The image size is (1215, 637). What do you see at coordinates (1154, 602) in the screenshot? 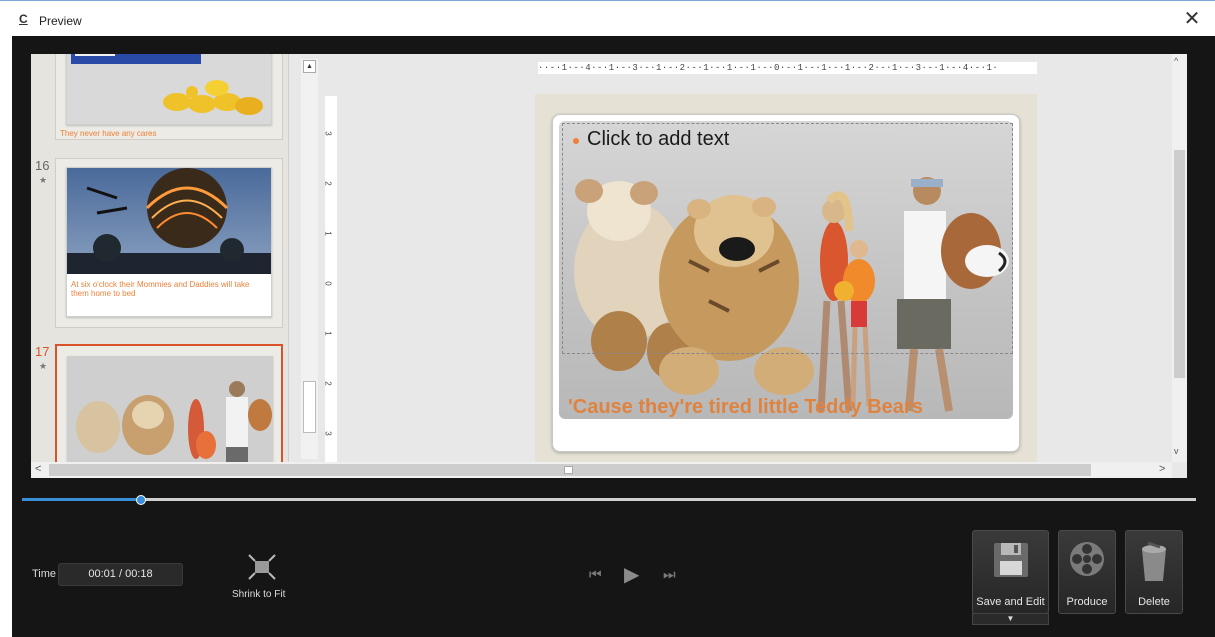
I see `delete-label: Delete` at bounding box center [1154, 602].